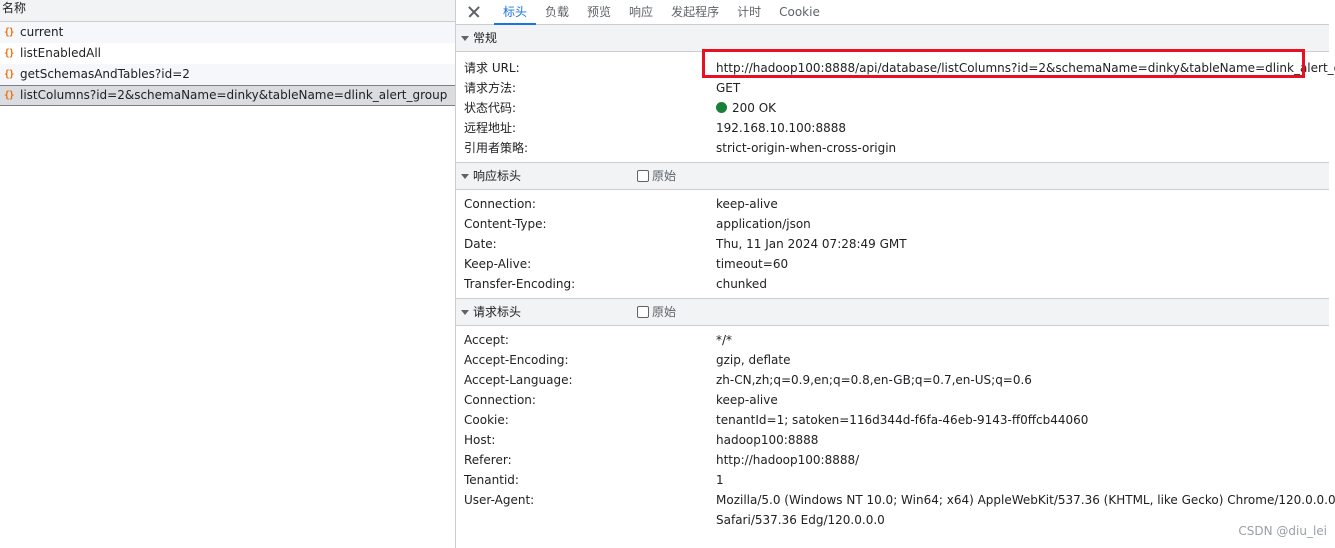 This screenshot has height=548, width=1335. Describe the element at coordinates (892, 38) in the screenshot. I see `general-section-header: 常规` at that location.